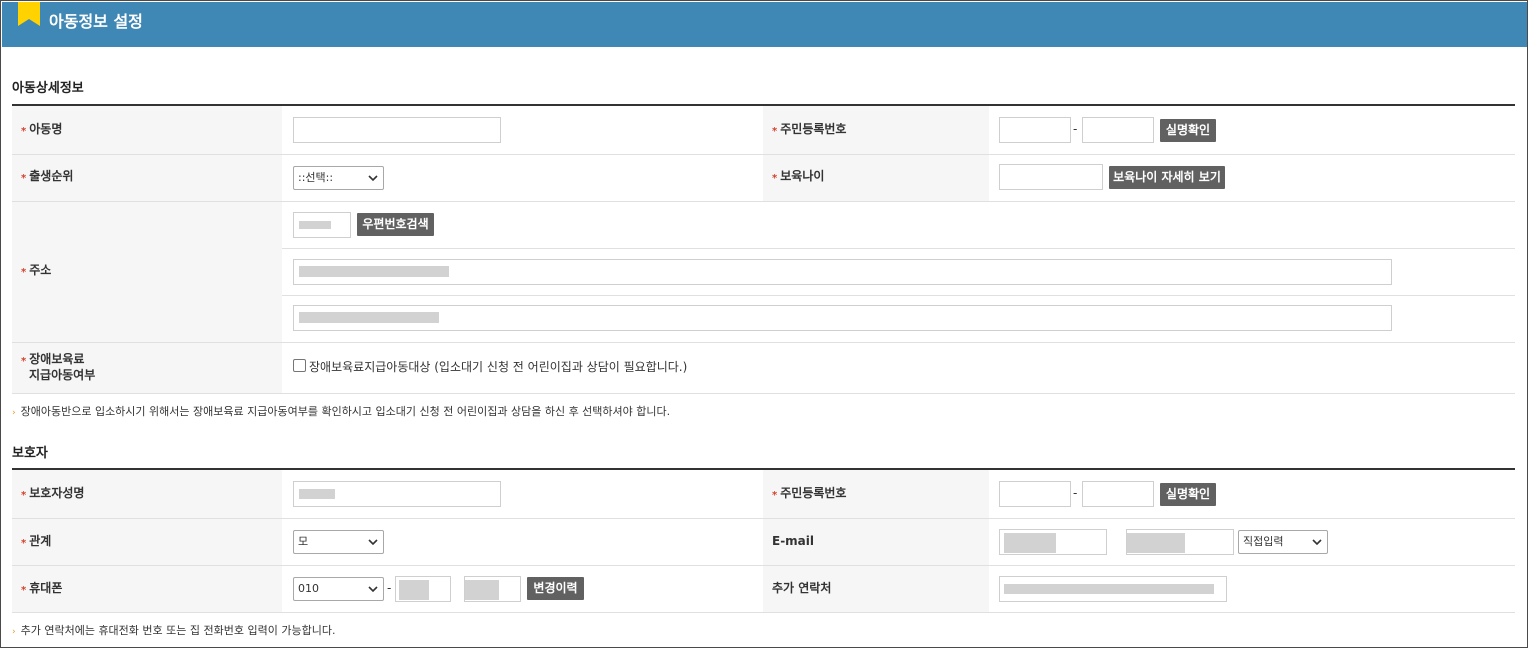 The image size is (1528, 648). I want to click on email-domain-select: 직접입력, so click(1283, 542).